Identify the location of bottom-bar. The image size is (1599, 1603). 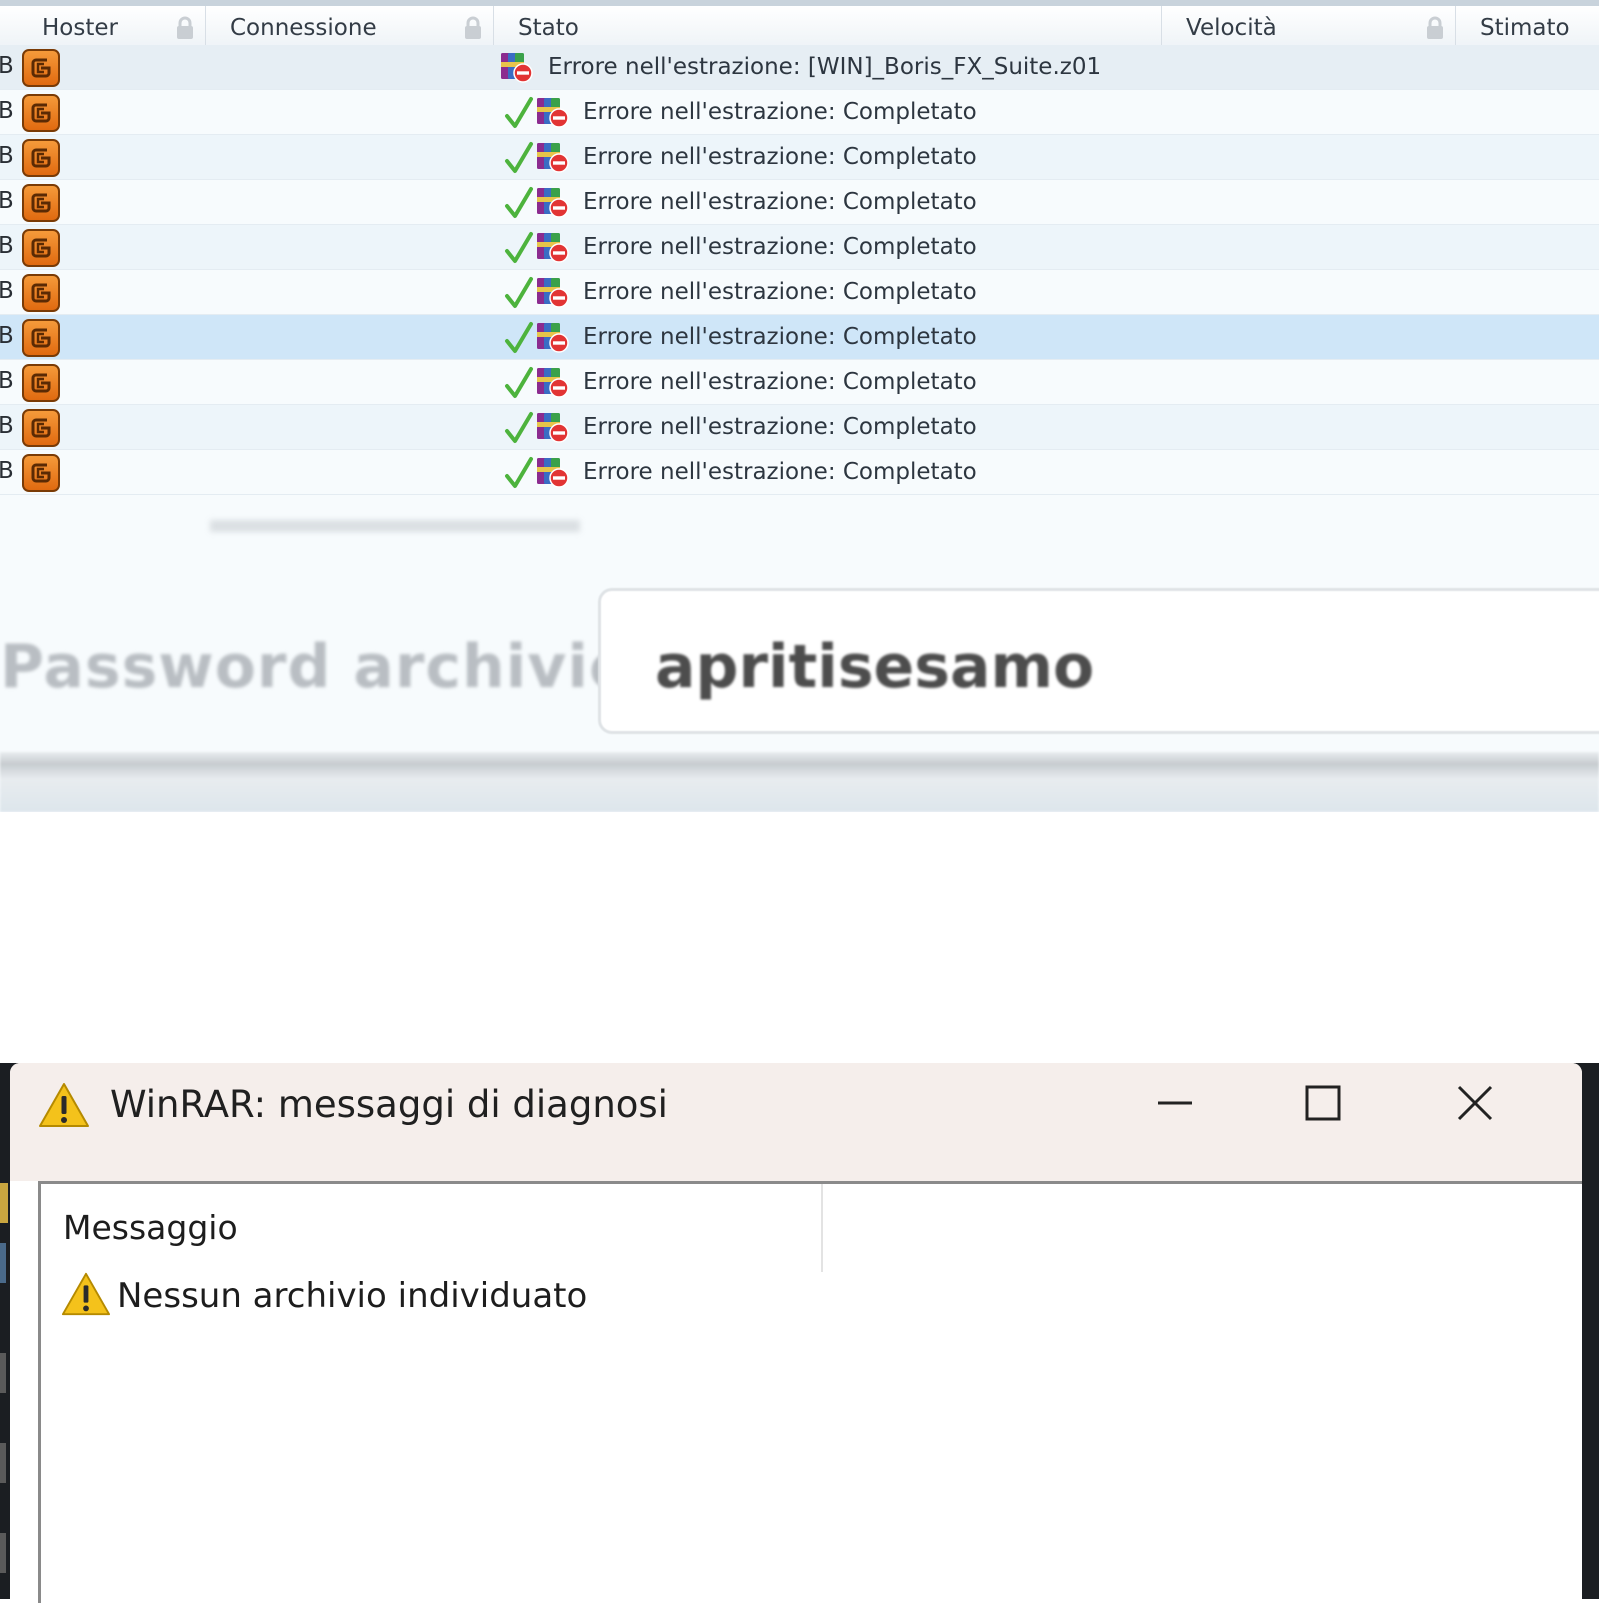
(799, 782).